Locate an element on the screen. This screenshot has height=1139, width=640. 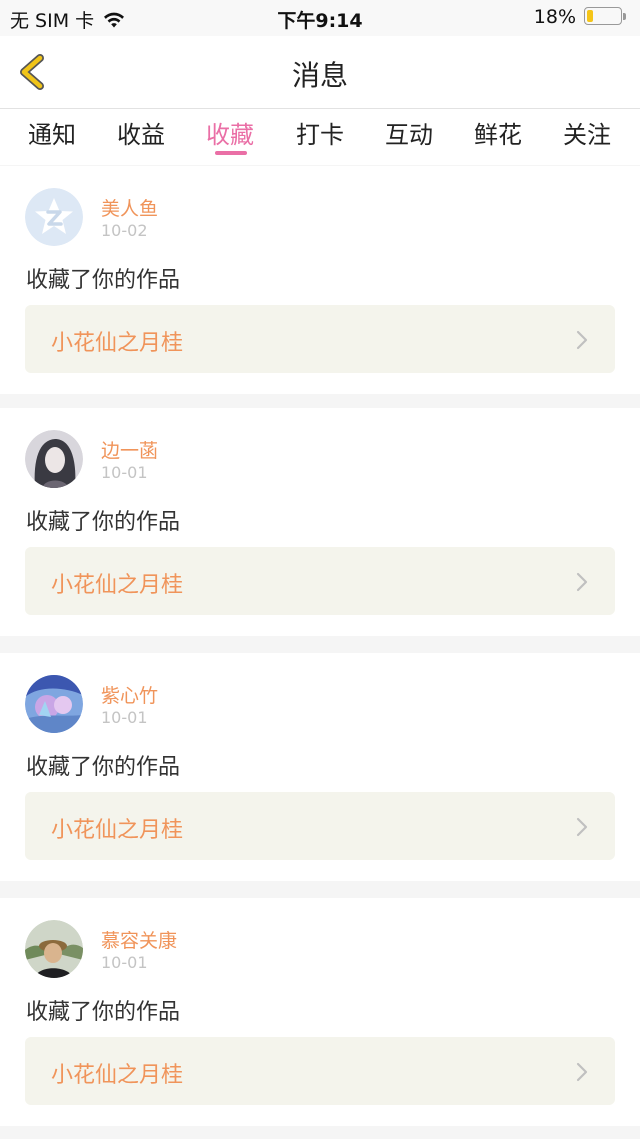
message-date: 10-02 is located at coordinates (124, 230).